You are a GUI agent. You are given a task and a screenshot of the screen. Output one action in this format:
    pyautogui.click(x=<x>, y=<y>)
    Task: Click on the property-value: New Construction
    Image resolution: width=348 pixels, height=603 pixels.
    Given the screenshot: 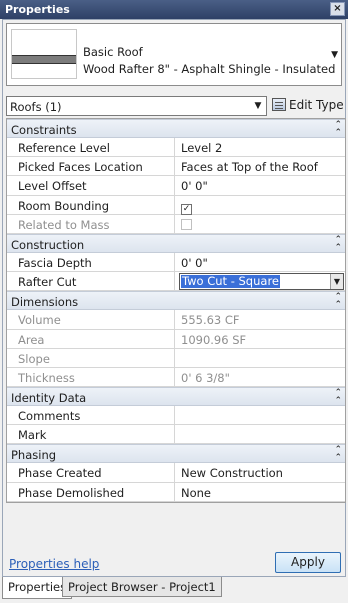 What is the action you would take?
    pyautogui.click(x=260, y=472)
    